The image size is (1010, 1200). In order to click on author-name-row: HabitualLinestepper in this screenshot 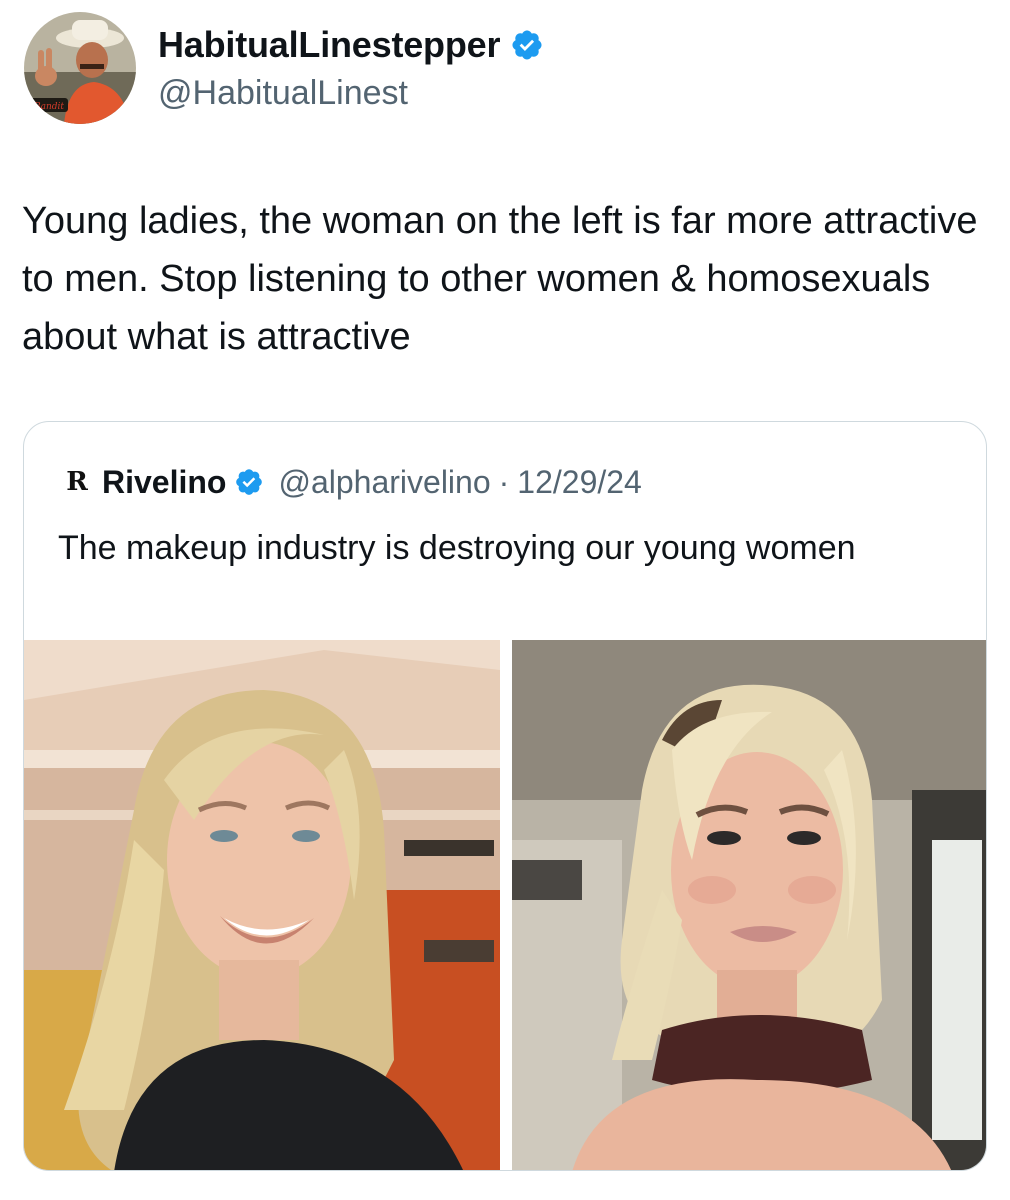, I will do `click(351, 45)`.